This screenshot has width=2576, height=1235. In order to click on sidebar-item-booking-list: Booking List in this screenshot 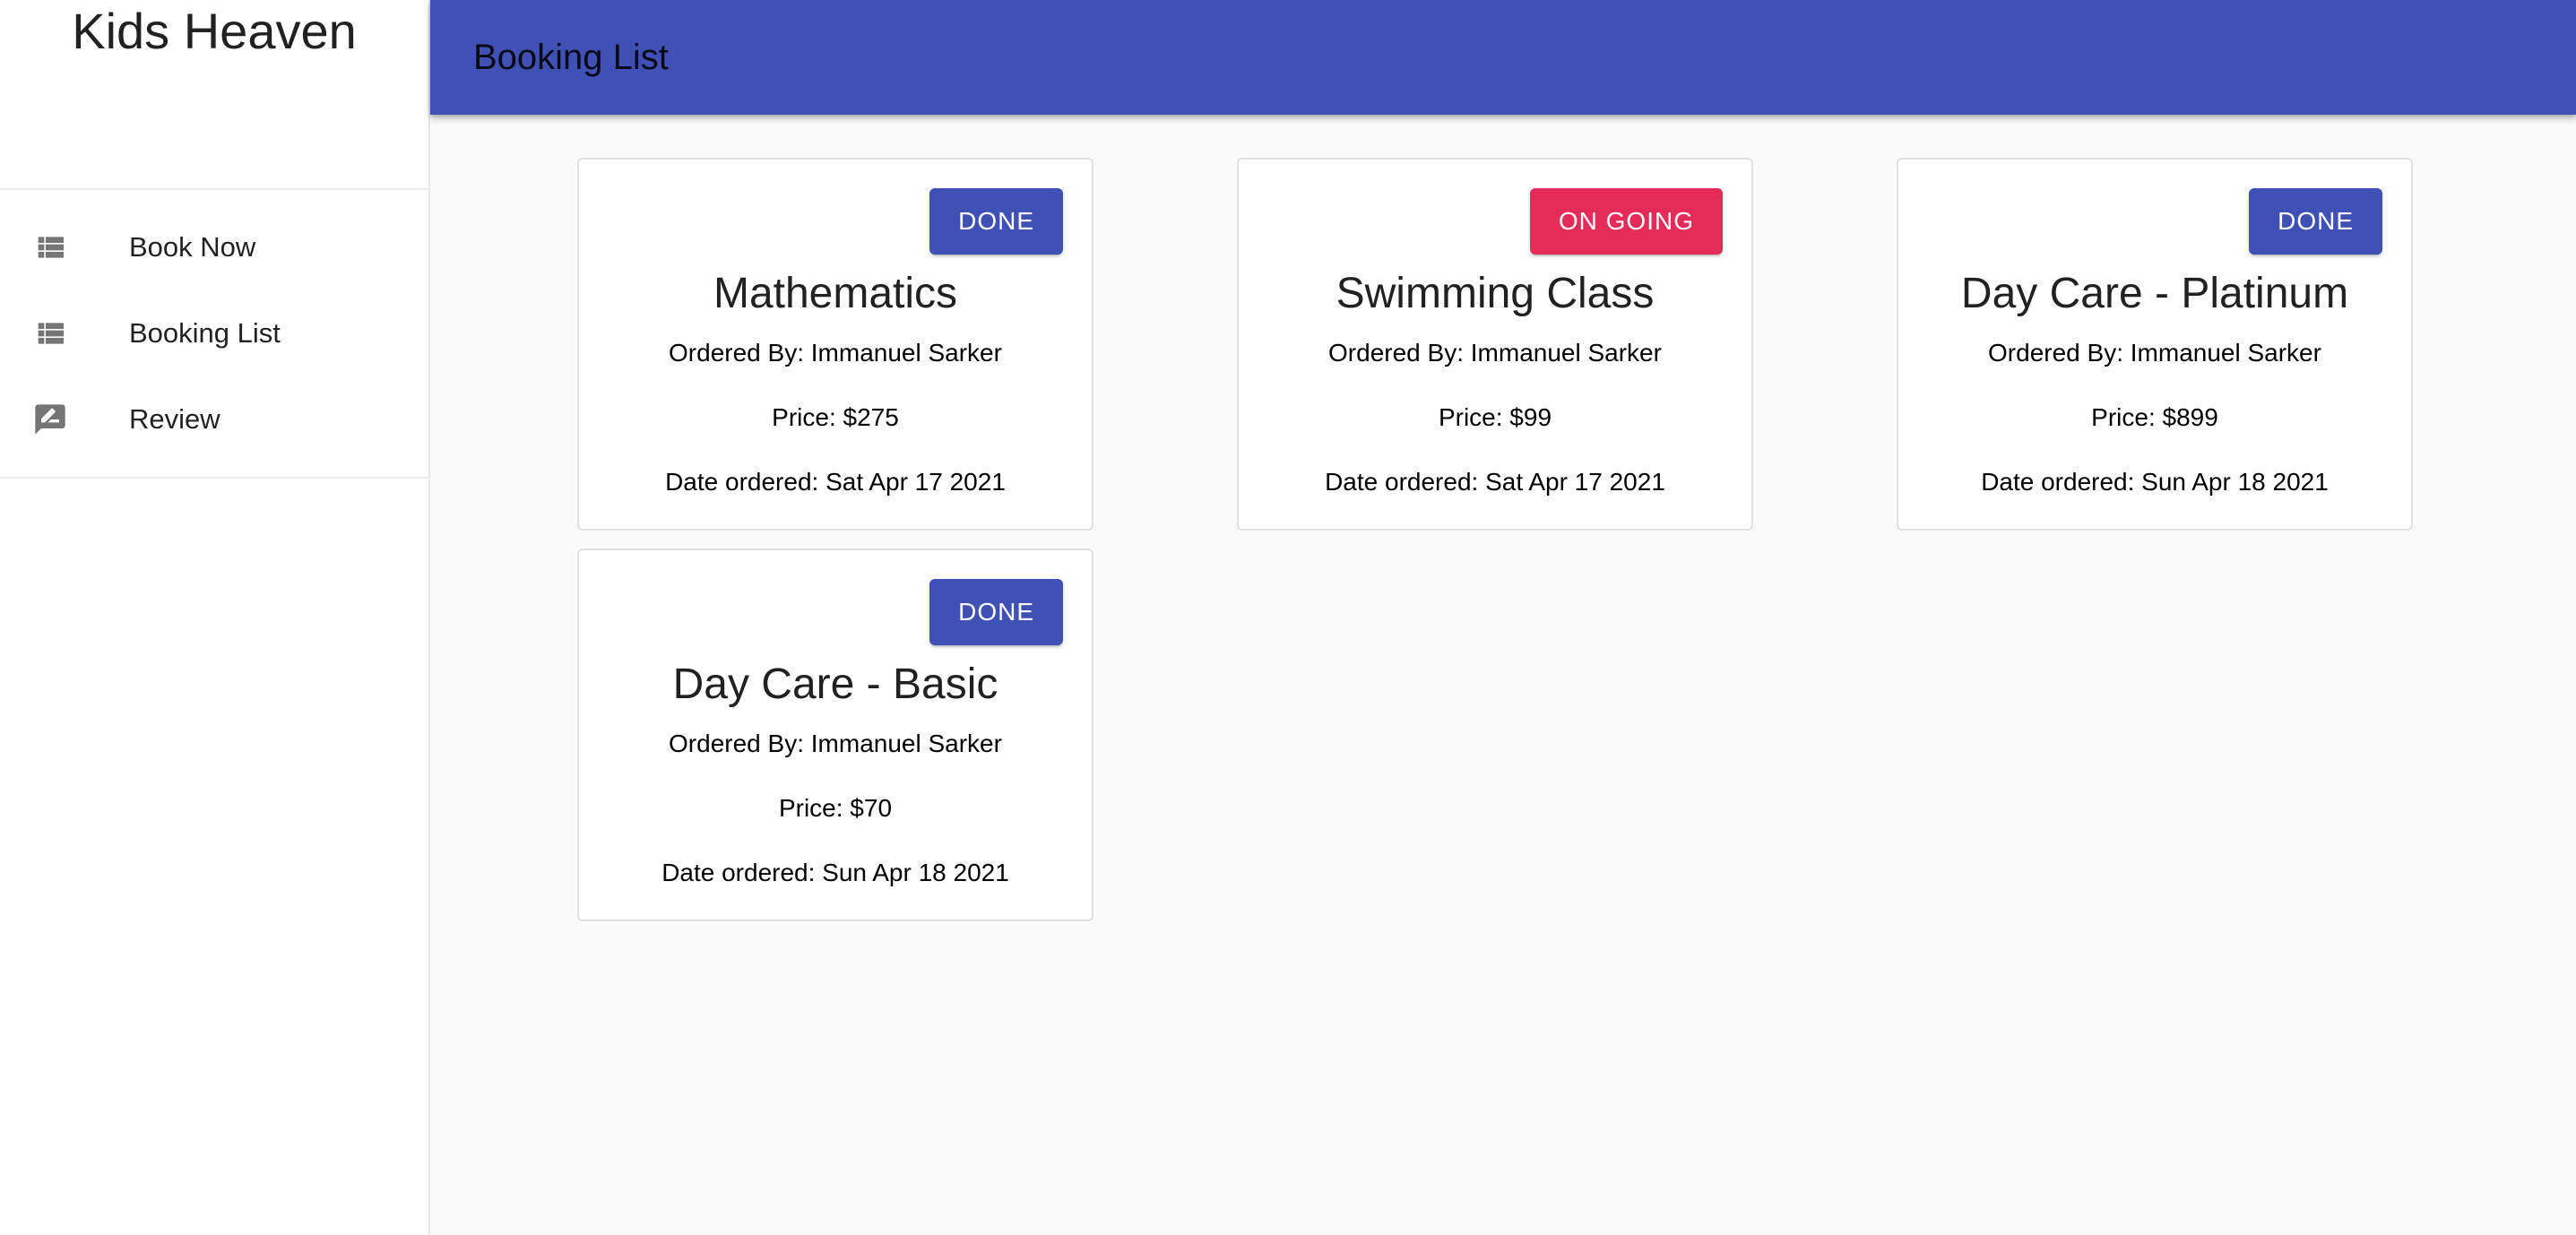, I will do `click(214, 333)`.